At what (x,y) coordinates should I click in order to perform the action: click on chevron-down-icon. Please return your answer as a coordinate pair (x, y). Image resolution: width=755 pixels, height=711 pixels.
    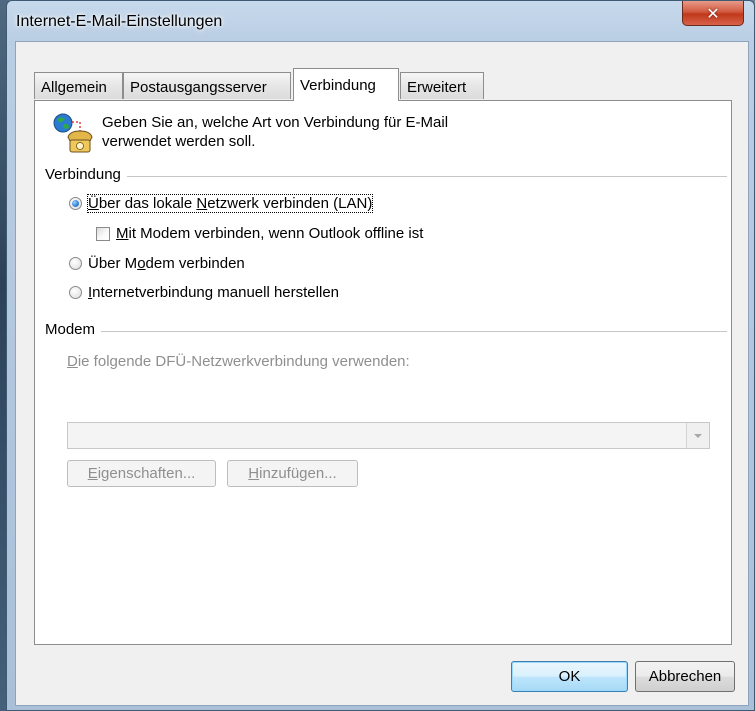
    Looking at the image, I should click on (698, 435).